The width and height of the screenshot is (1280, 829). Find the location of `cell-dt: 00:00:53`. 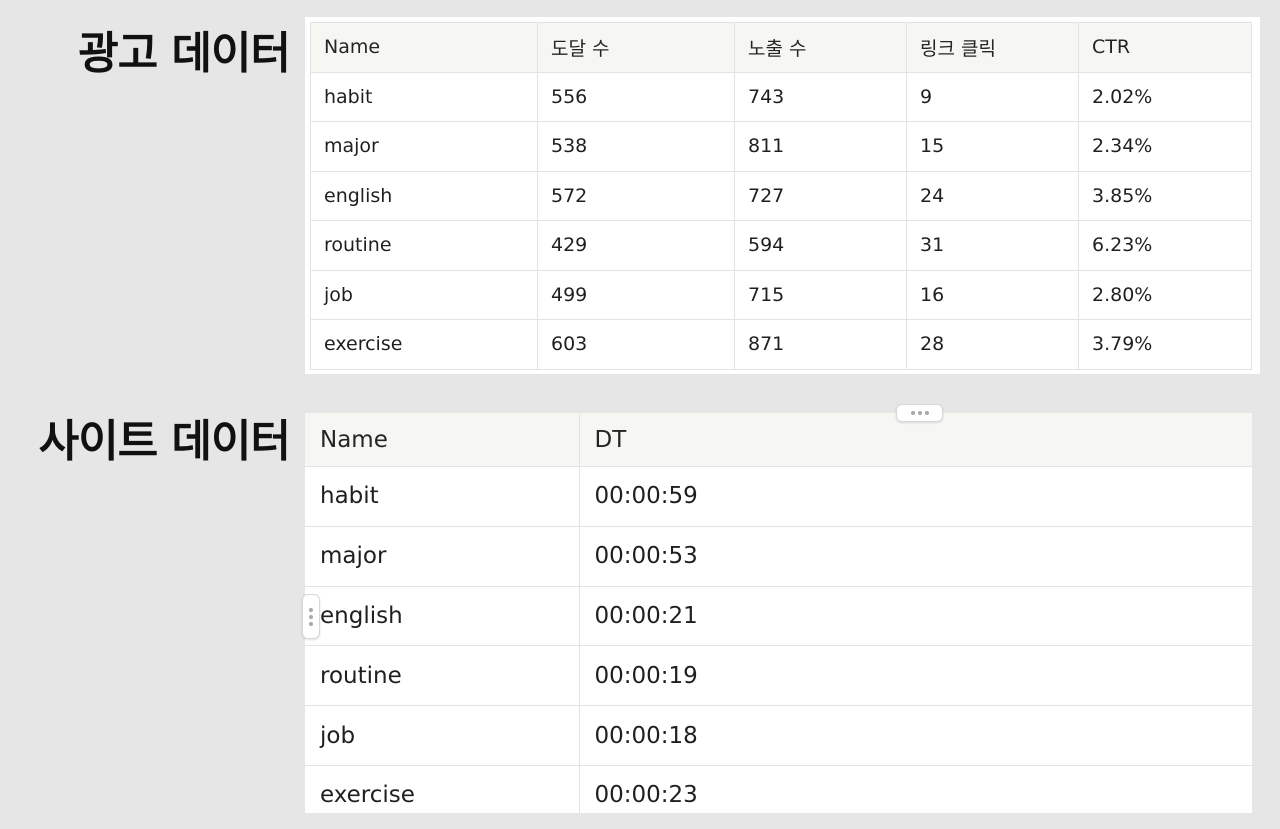

cell-dt: 00:00:53 is located at coordinates (915, 556).